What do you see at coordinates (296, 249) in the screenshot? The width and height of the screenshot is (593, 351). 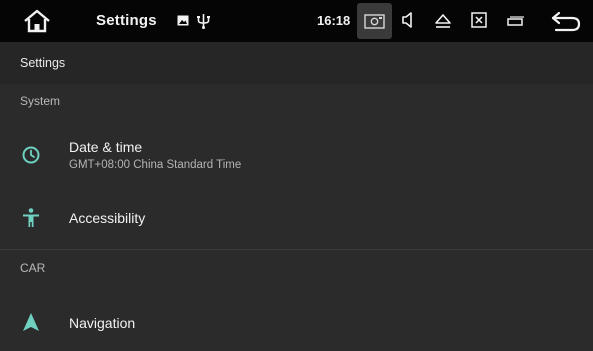 I see `section-divider` at bounding box center [296, 249].